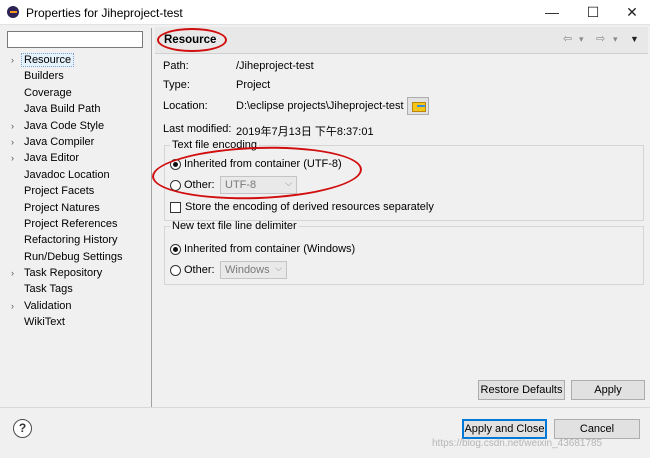  Describe the element at coordinates (600, 38) in the screenshot. I see `forward-arrow-icon: ⇨` at that location.